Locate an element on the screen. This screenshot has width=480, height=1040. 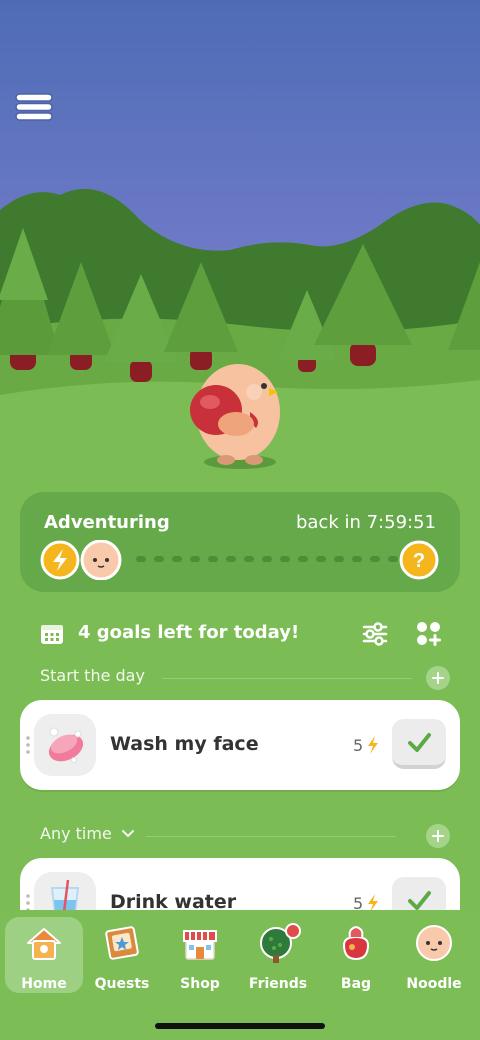
bottom-tab-bar: Home Quests Shop Friends Bag Noodle is located at coordinates (240, 975).